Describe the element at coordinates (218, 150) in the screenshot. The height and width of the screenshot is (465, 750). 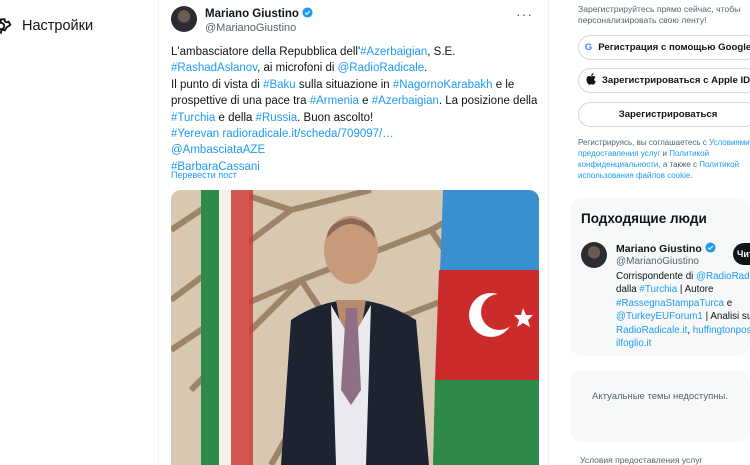
I see `mention-link: @AmbasciataAZE` at that location.